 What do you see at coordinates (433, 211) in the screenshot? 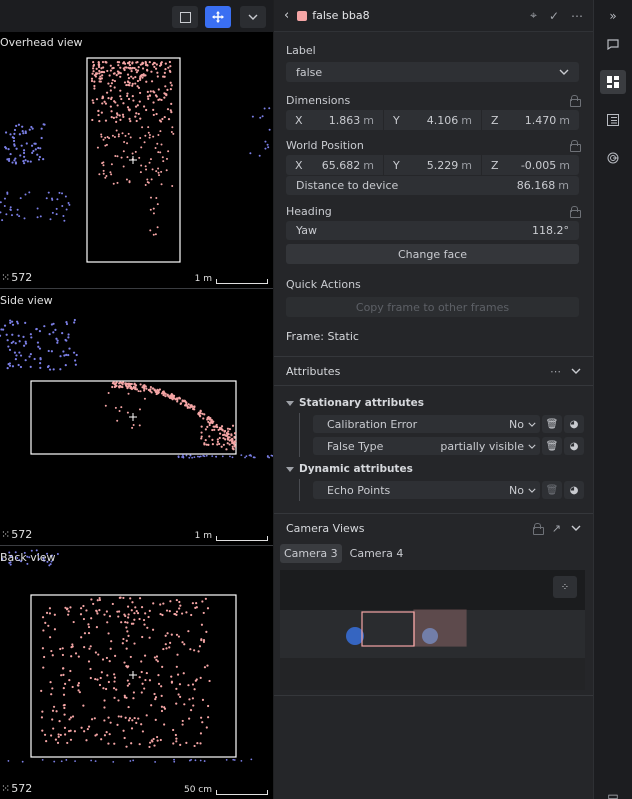
I see `heading-heading: Heading` at bounding box center [433, 211].